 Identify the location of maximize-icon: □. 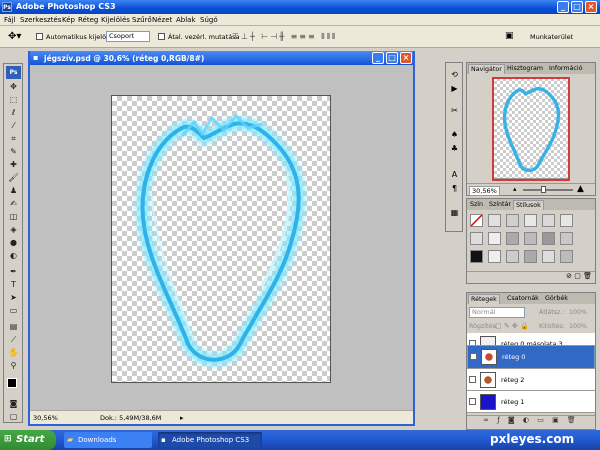
(577, 7).